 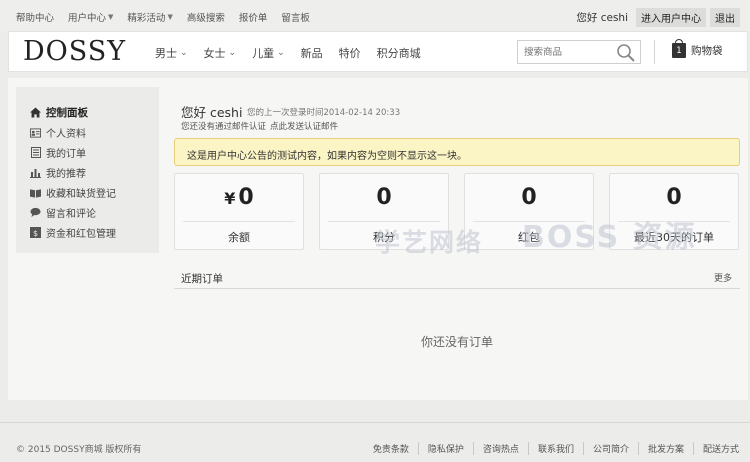 What do you see at coordinates (445, 448) in the screenshot?
I see `footer-link: 隐私保护` at bounding box center [445, 448].